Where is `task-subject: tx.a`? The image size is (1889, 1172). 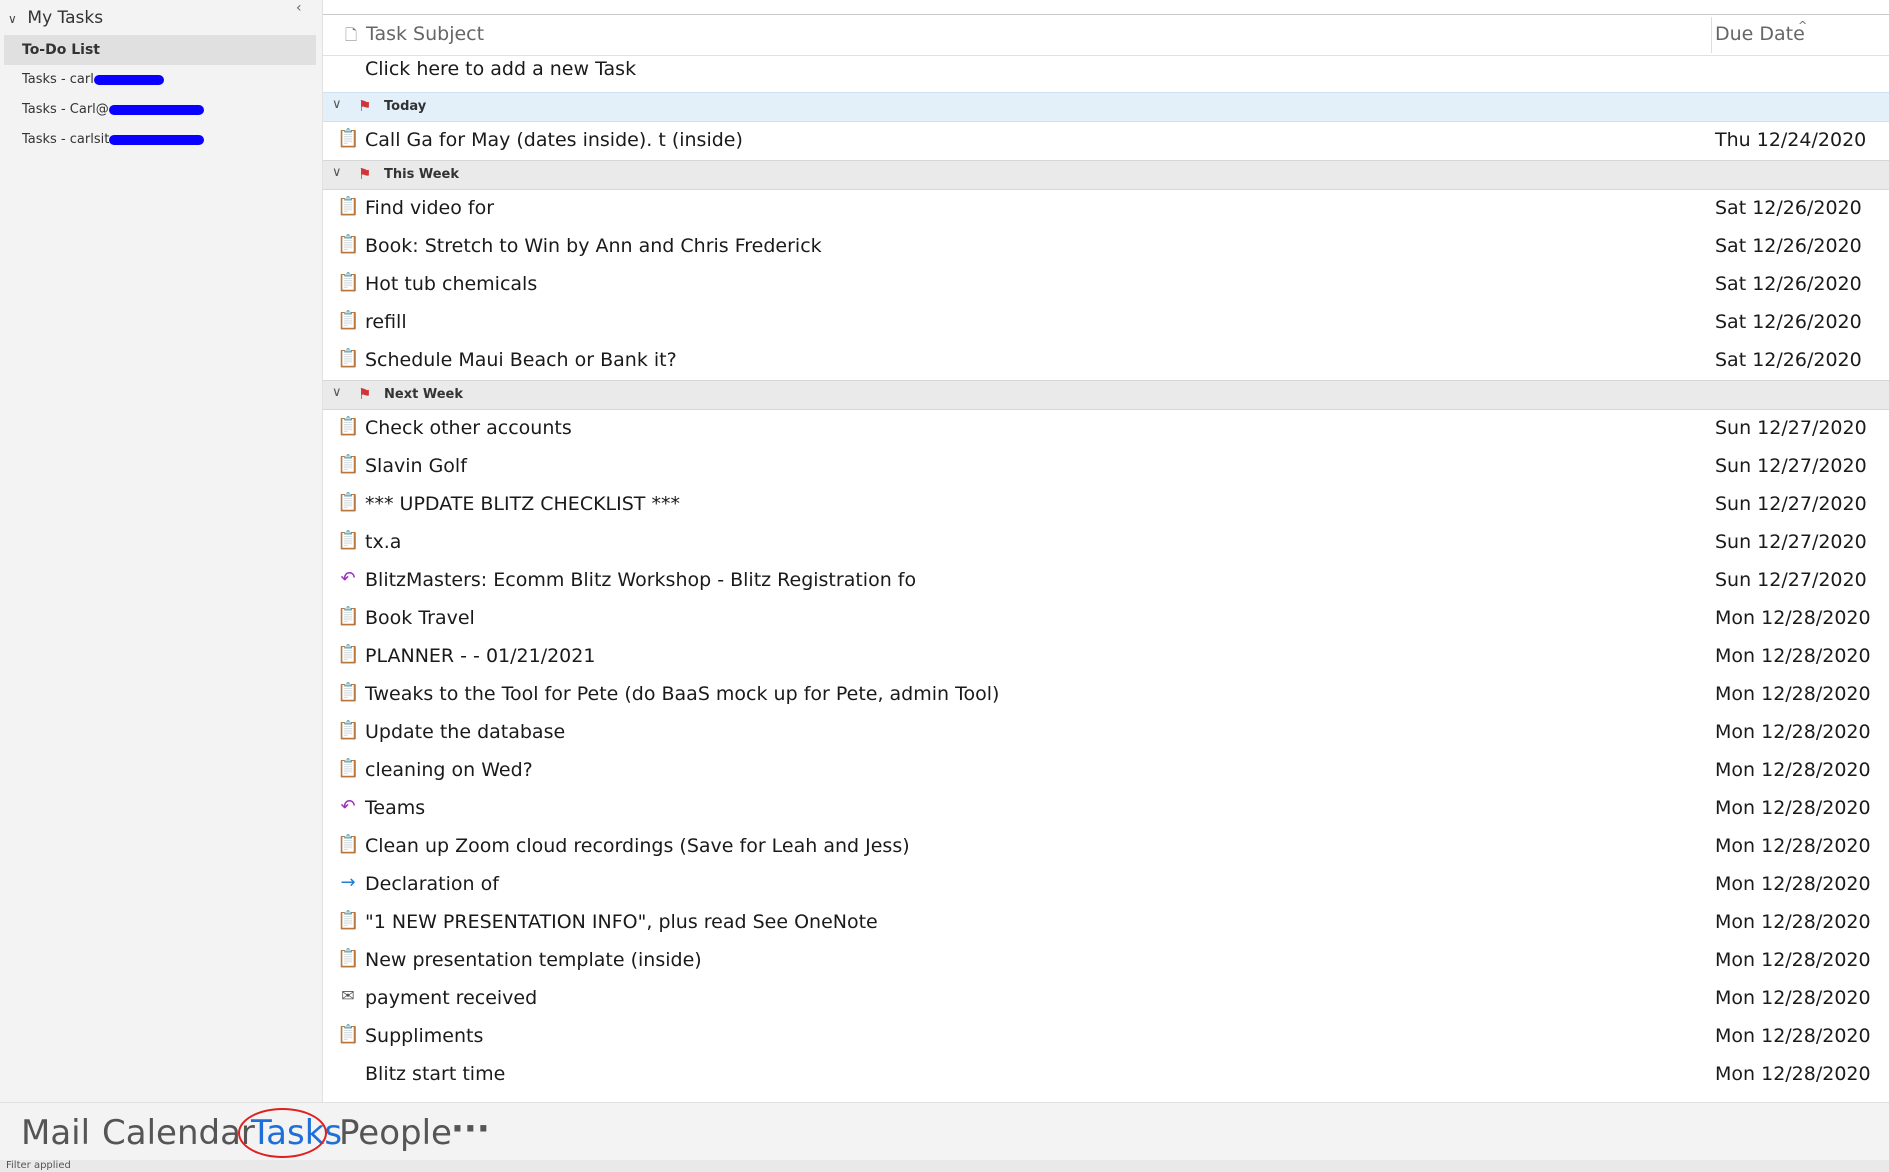
task-subject: tx.a is located at coordinates (383, 542).